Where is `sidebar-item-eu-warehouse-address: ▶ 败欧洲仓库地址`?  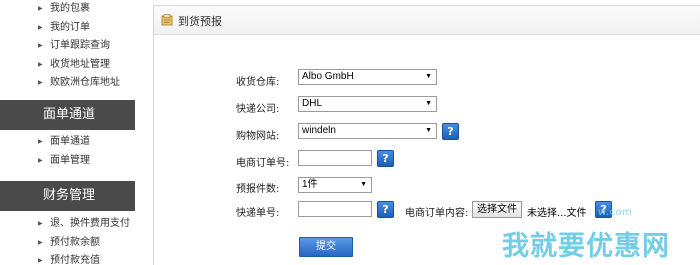 sidebar-item-eu-warehouse-address: ▶ 败欧洲仓库地址 is located at coordinates (67, 83).